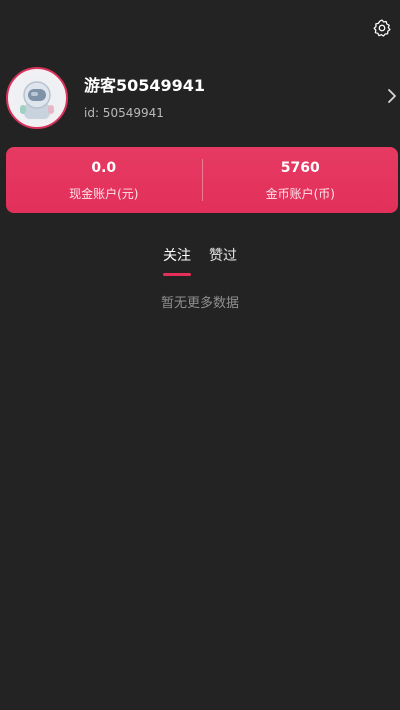 The width and height of the screenshot is (400, 710). Describe the element at coordinates (144, 98) in the screenshot. I see `profile-info: 游客50549941 id: 50549941` at that location.